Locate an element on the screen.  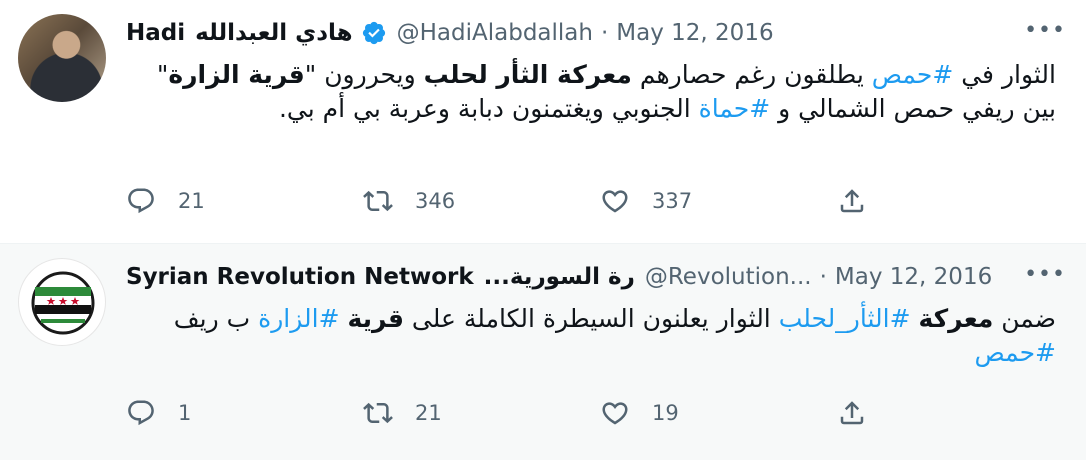
retweet-count: 346 is located at coordinates (435, 201).